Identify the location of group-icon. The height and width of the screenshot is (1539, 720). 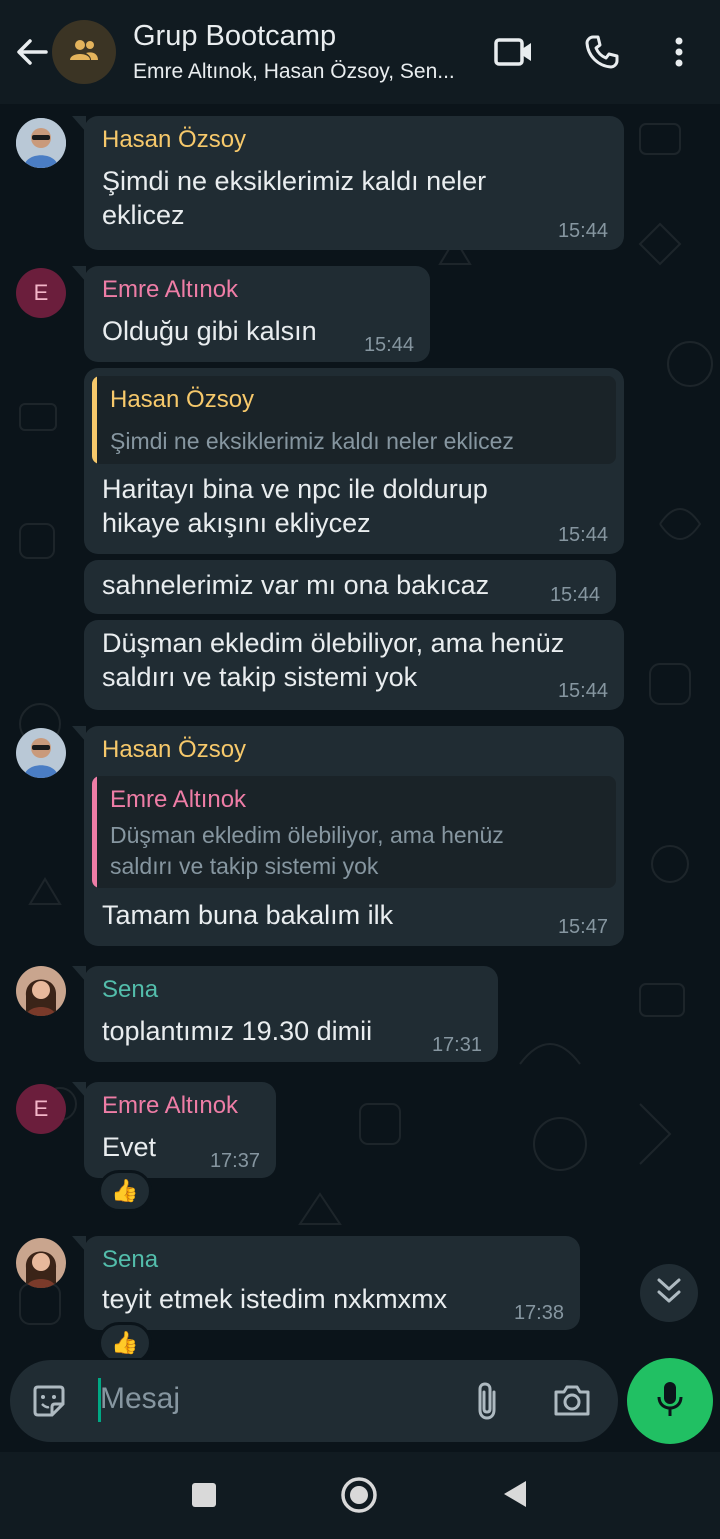
(84, 52).